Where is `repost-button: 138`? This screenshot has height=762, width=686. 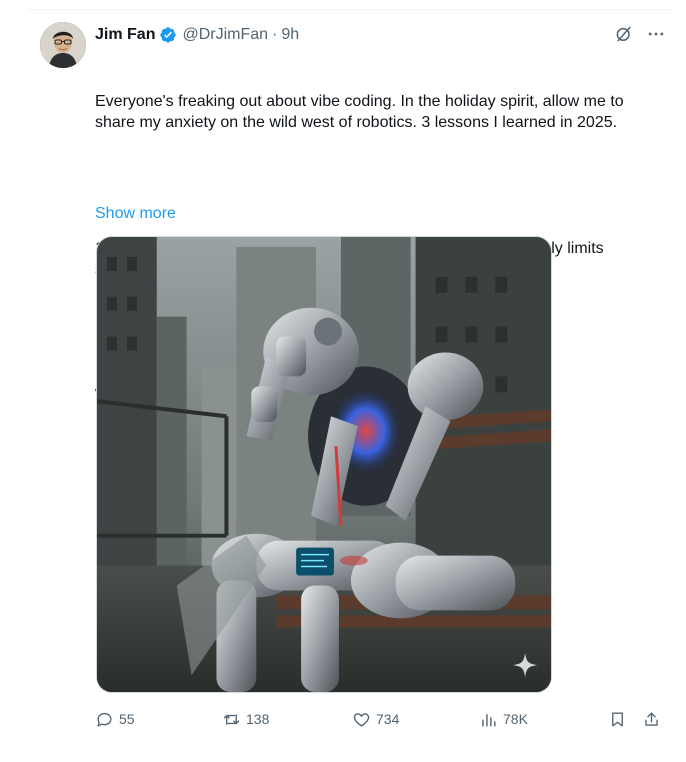 repost-button: 138 is located at coordinates (245, 719).